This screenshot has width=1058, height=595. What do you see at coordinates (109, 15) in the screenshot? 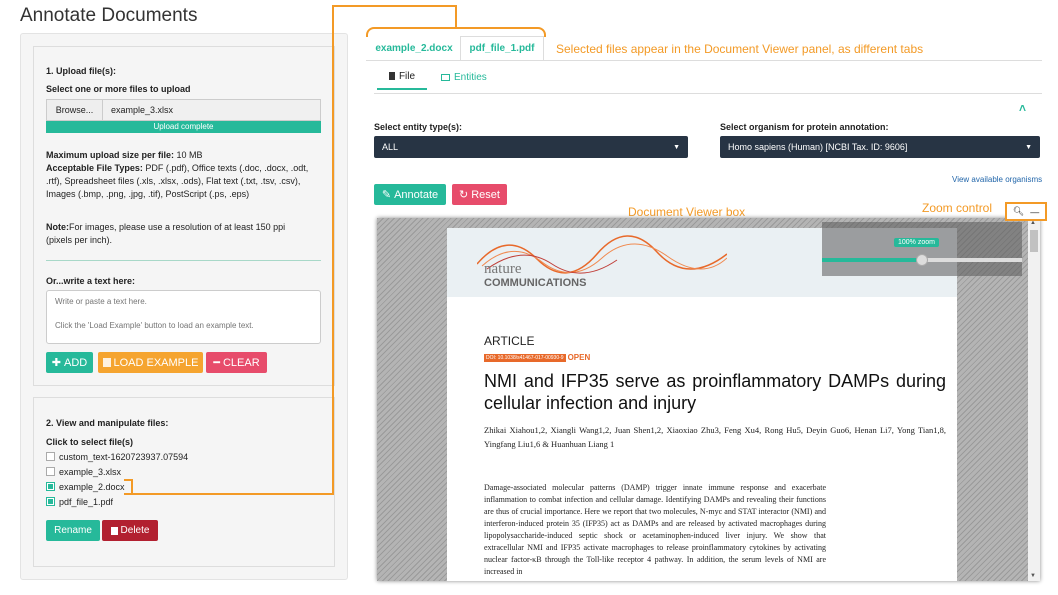
I see `page-title: Annotate Documents` at bounding box center [109, 15].